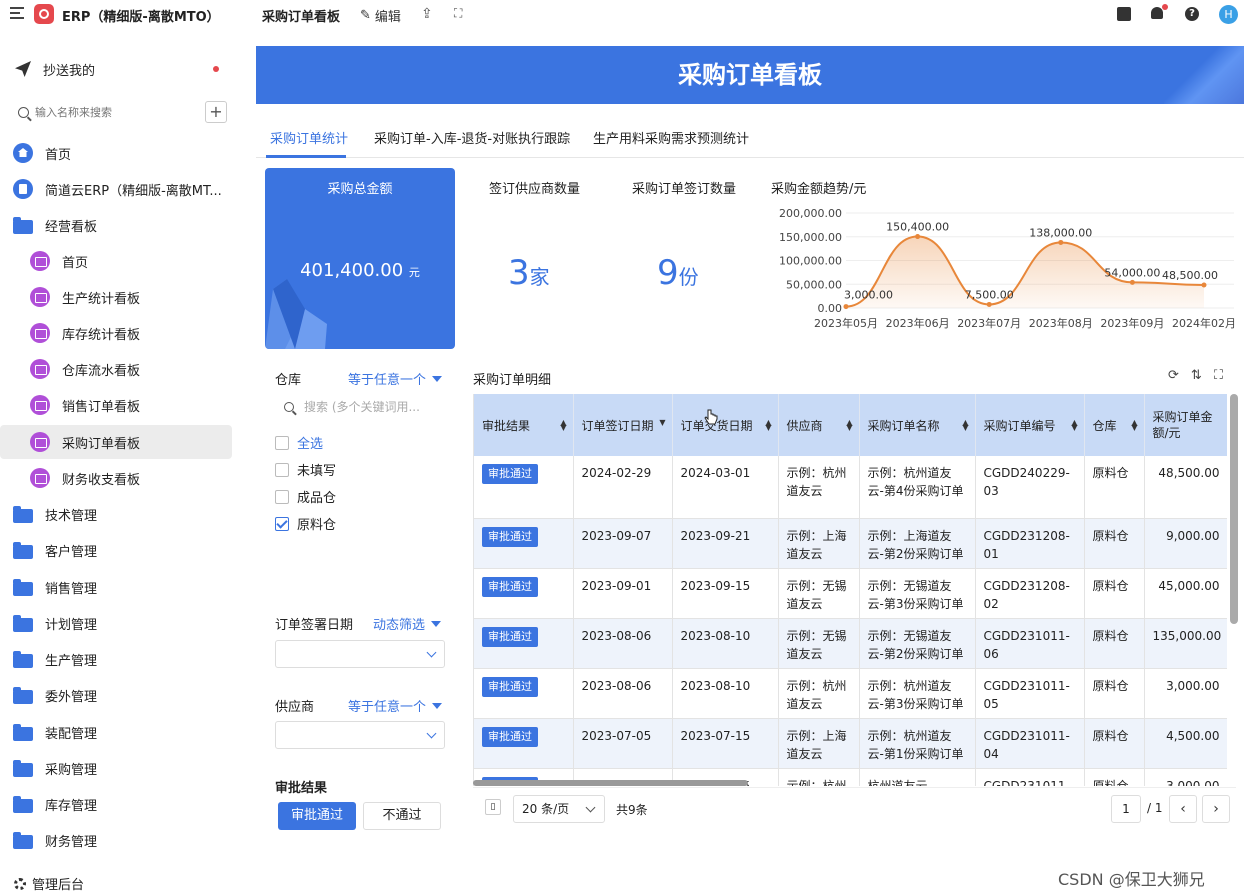 This screenshot has height=896, width=1244. I want to click on checkbox-unfilled: 未填写, so click(305, 469).